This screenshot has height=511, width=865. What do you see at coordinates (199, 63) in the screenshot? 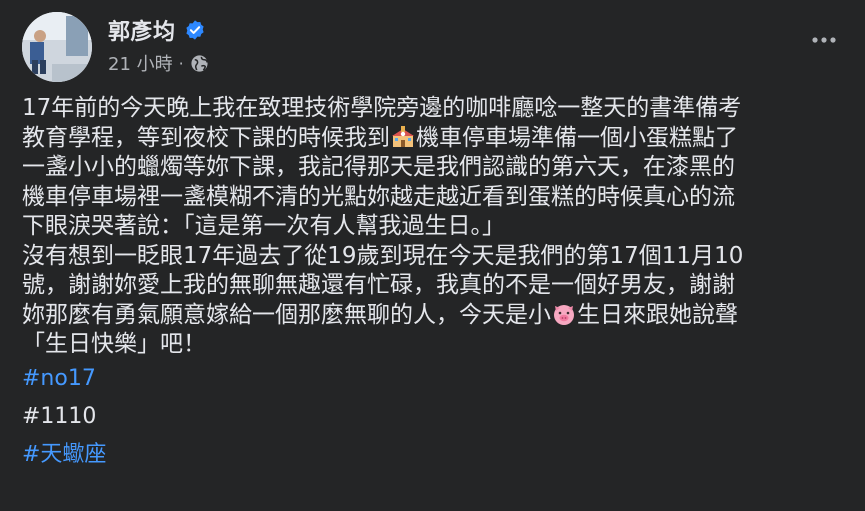
I see `globe-icon` at bounding box center [199, 63].